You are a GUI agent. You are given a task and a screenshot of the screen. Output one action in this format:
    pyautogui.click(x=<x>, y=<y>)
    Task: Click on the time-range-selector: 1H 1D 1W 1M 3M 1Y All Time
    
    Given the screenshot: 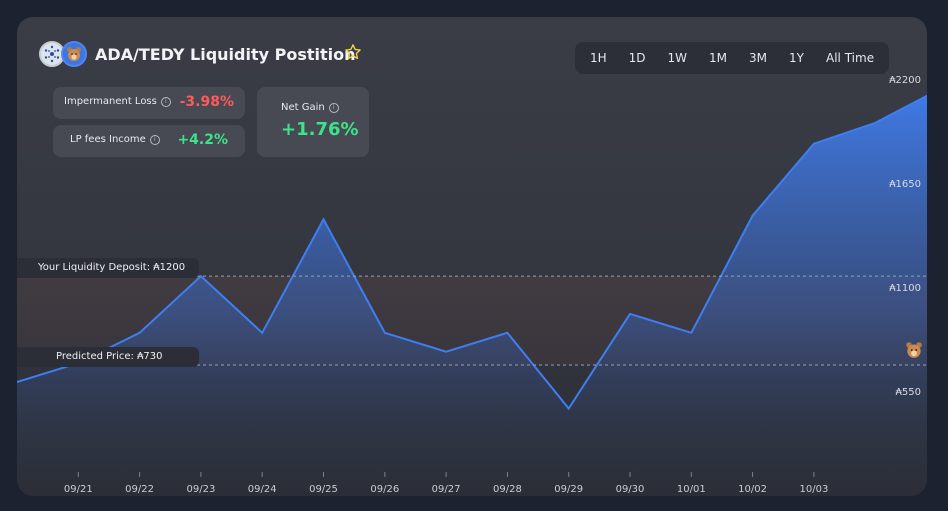 What is the action you would take?
    pyautogui.click(x=732, y=58)
    